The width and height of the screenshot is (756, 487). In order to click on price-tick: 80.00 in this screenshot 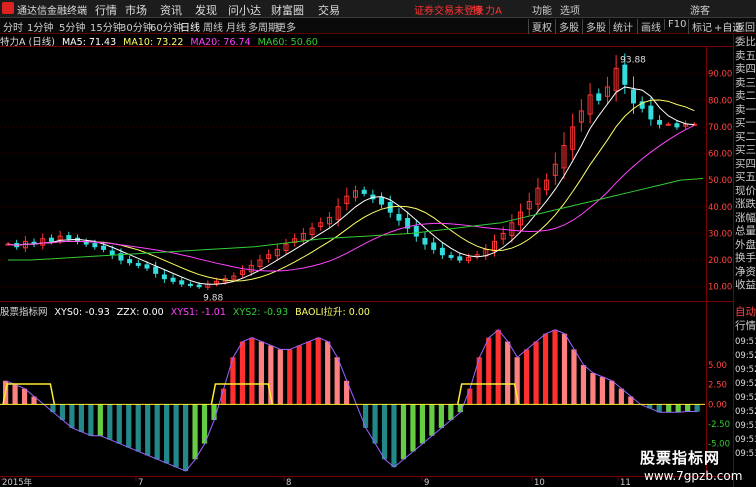, I will do `click(720, 101)`.